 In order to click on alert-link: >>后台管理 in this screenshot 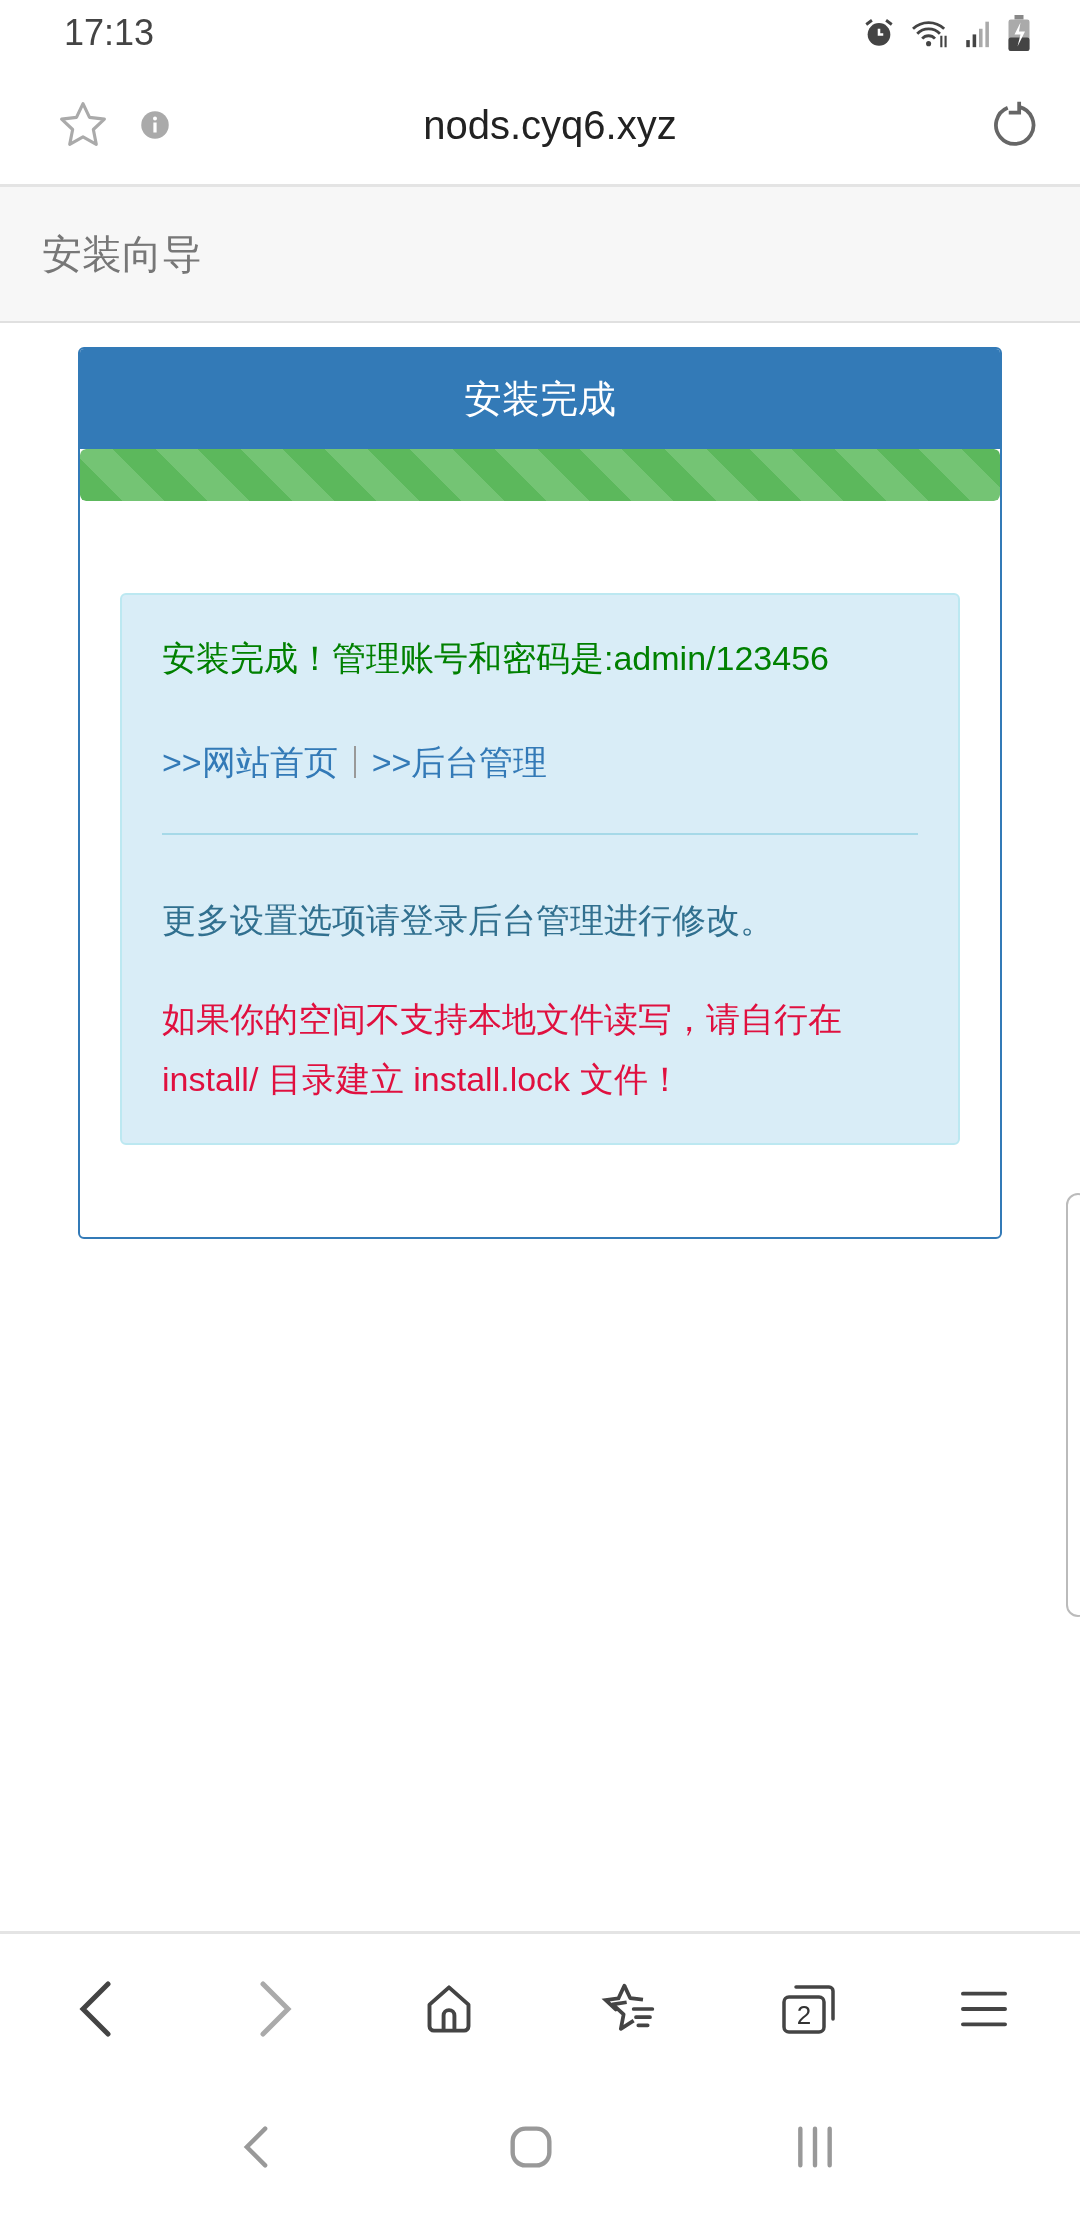, I will do `click(459, 762)`.